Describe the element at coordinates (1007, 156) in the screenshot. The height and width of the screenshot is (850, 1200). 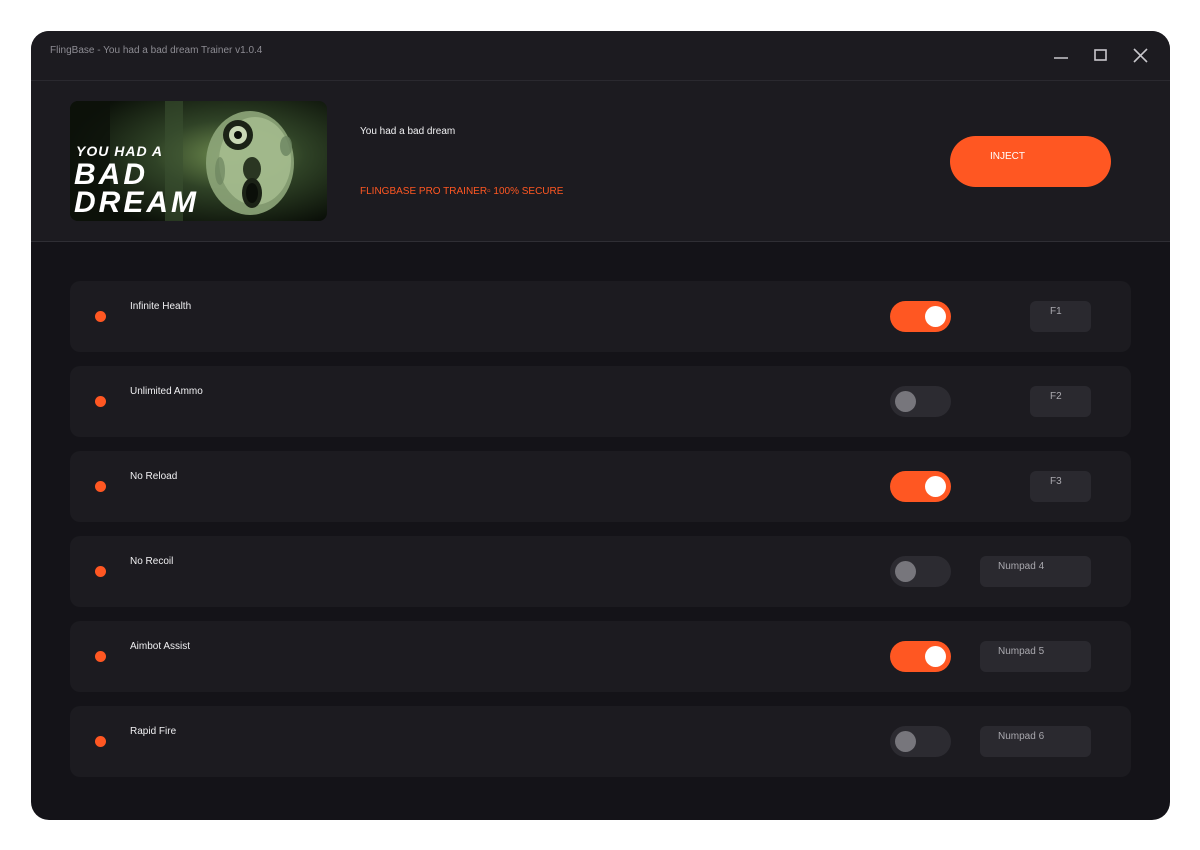
I see `inject-button-label: INJECT` at that location.